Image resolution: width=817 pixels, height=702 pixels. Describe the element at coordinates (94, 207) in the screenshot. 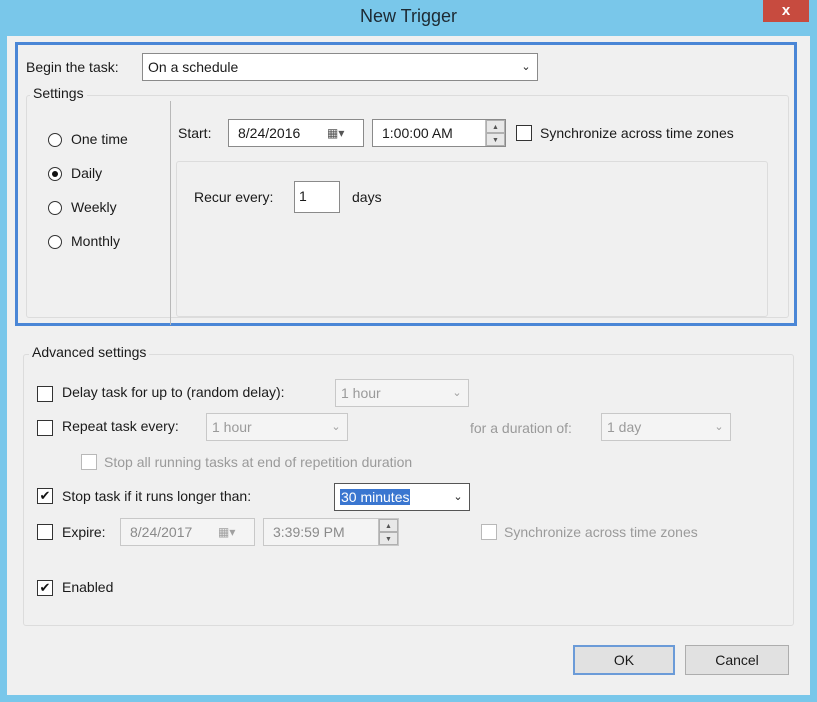

I see `radio-weekly-label: Weekly` at that location.